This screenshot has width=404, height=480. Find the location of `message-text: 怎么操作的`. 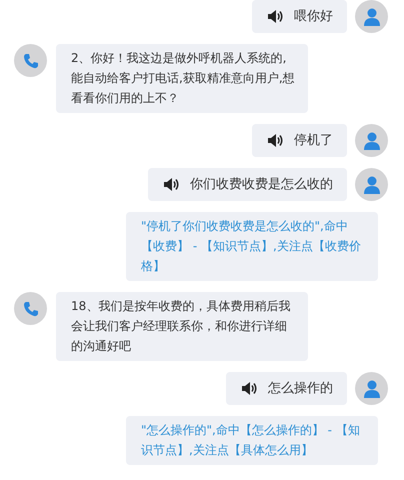

message-text: 怎么操作的 is located at coordinates (300, 389).